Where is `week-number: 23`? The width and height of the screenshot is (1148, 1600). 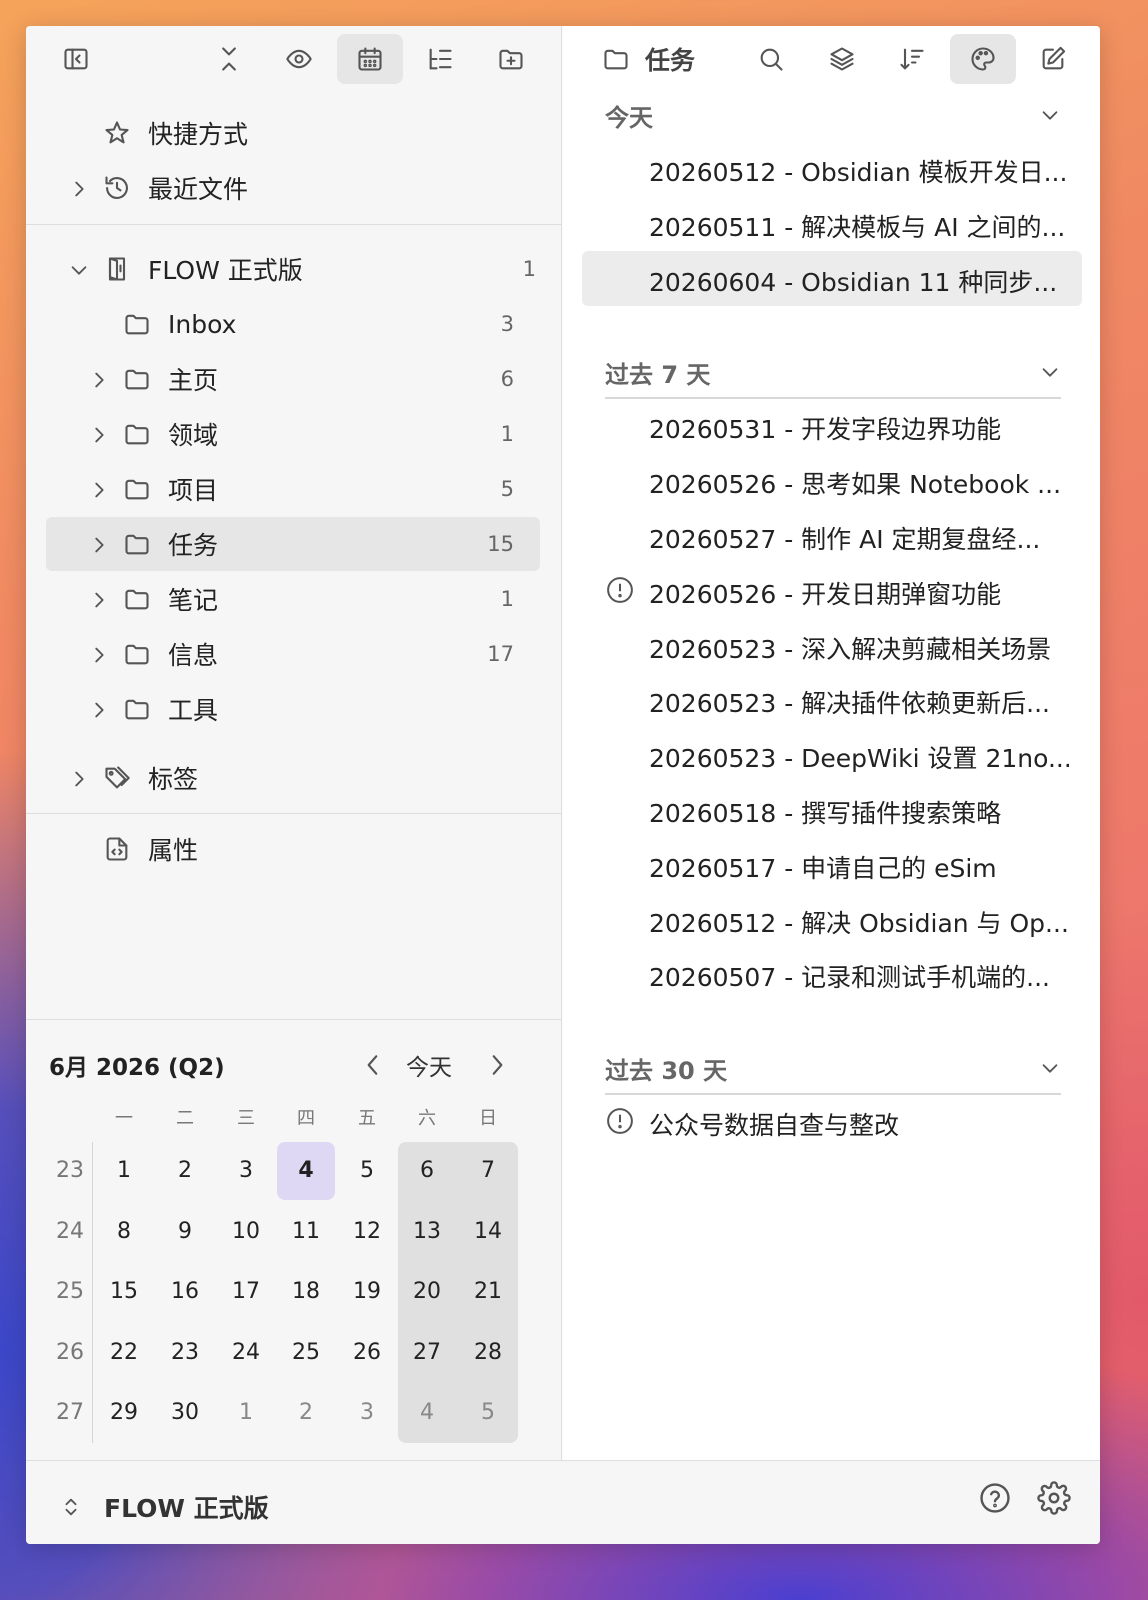
week-number: 23 is located at coordinates (70, 1171).